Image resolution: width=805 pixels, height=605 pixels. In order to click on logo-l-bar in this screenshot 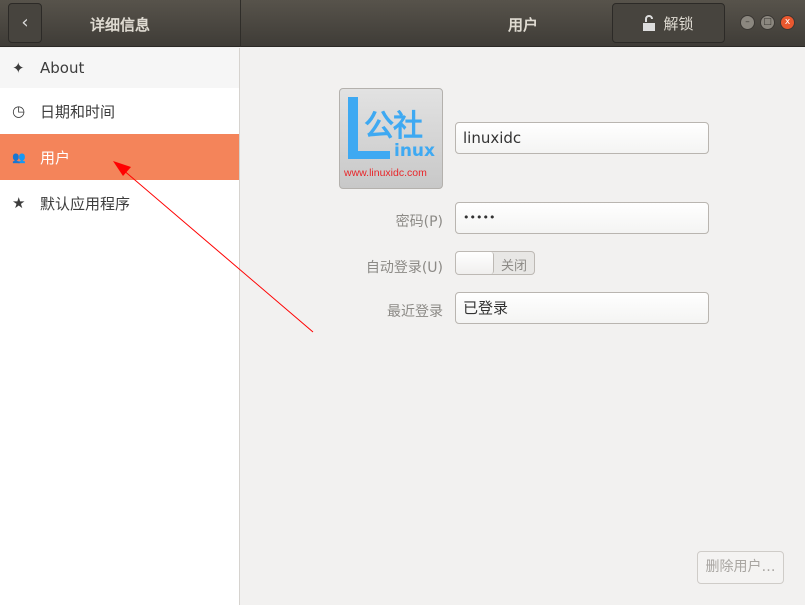, I will do `click(353, 128)`.